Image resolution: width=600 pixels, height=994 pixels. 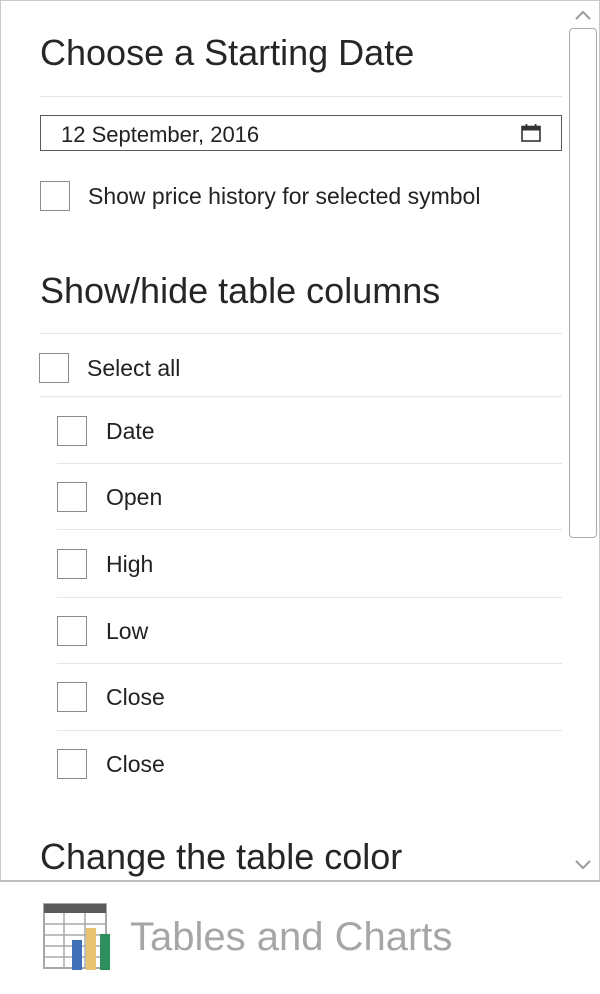 I want to click on column-high-checkbox, so click(x=72, y=564).